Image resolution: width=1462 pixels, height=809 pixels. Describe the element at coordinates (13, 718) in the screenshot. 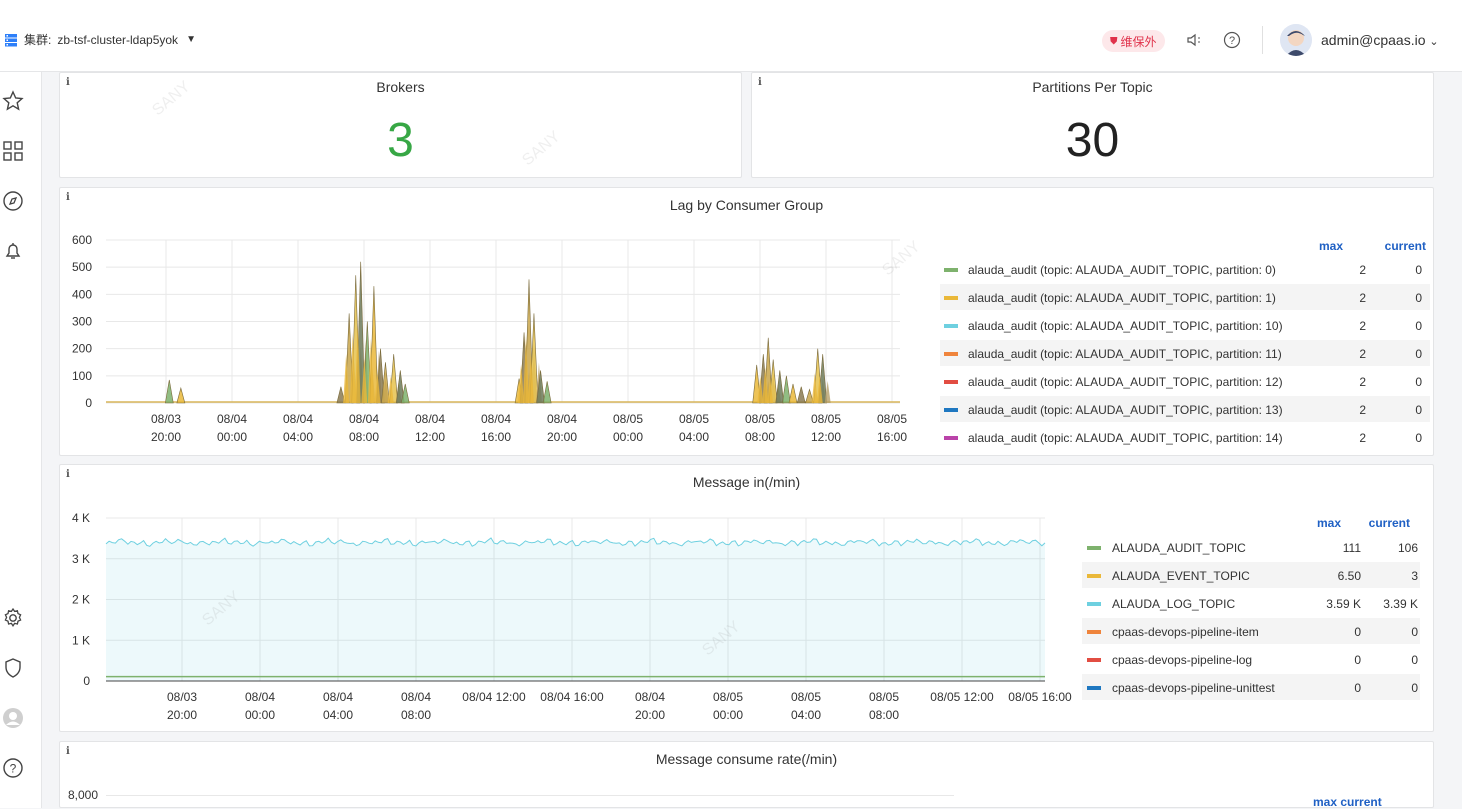

I see `user-icon` at that location.